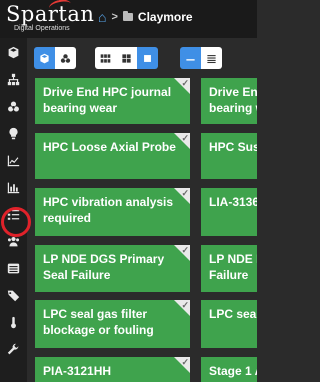  Describe the element at coordinates (77, 371) in the screenshot. I see `card-title: PIA-3121HH` at that location.